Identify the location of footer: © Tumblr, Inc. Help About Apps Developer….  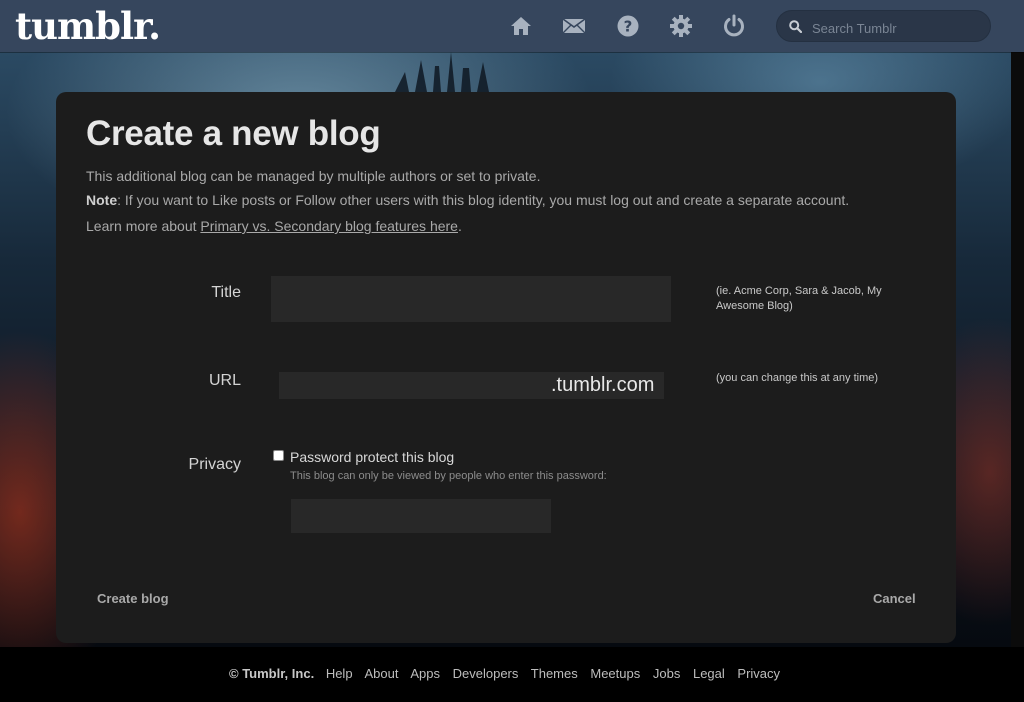
(512, 674).